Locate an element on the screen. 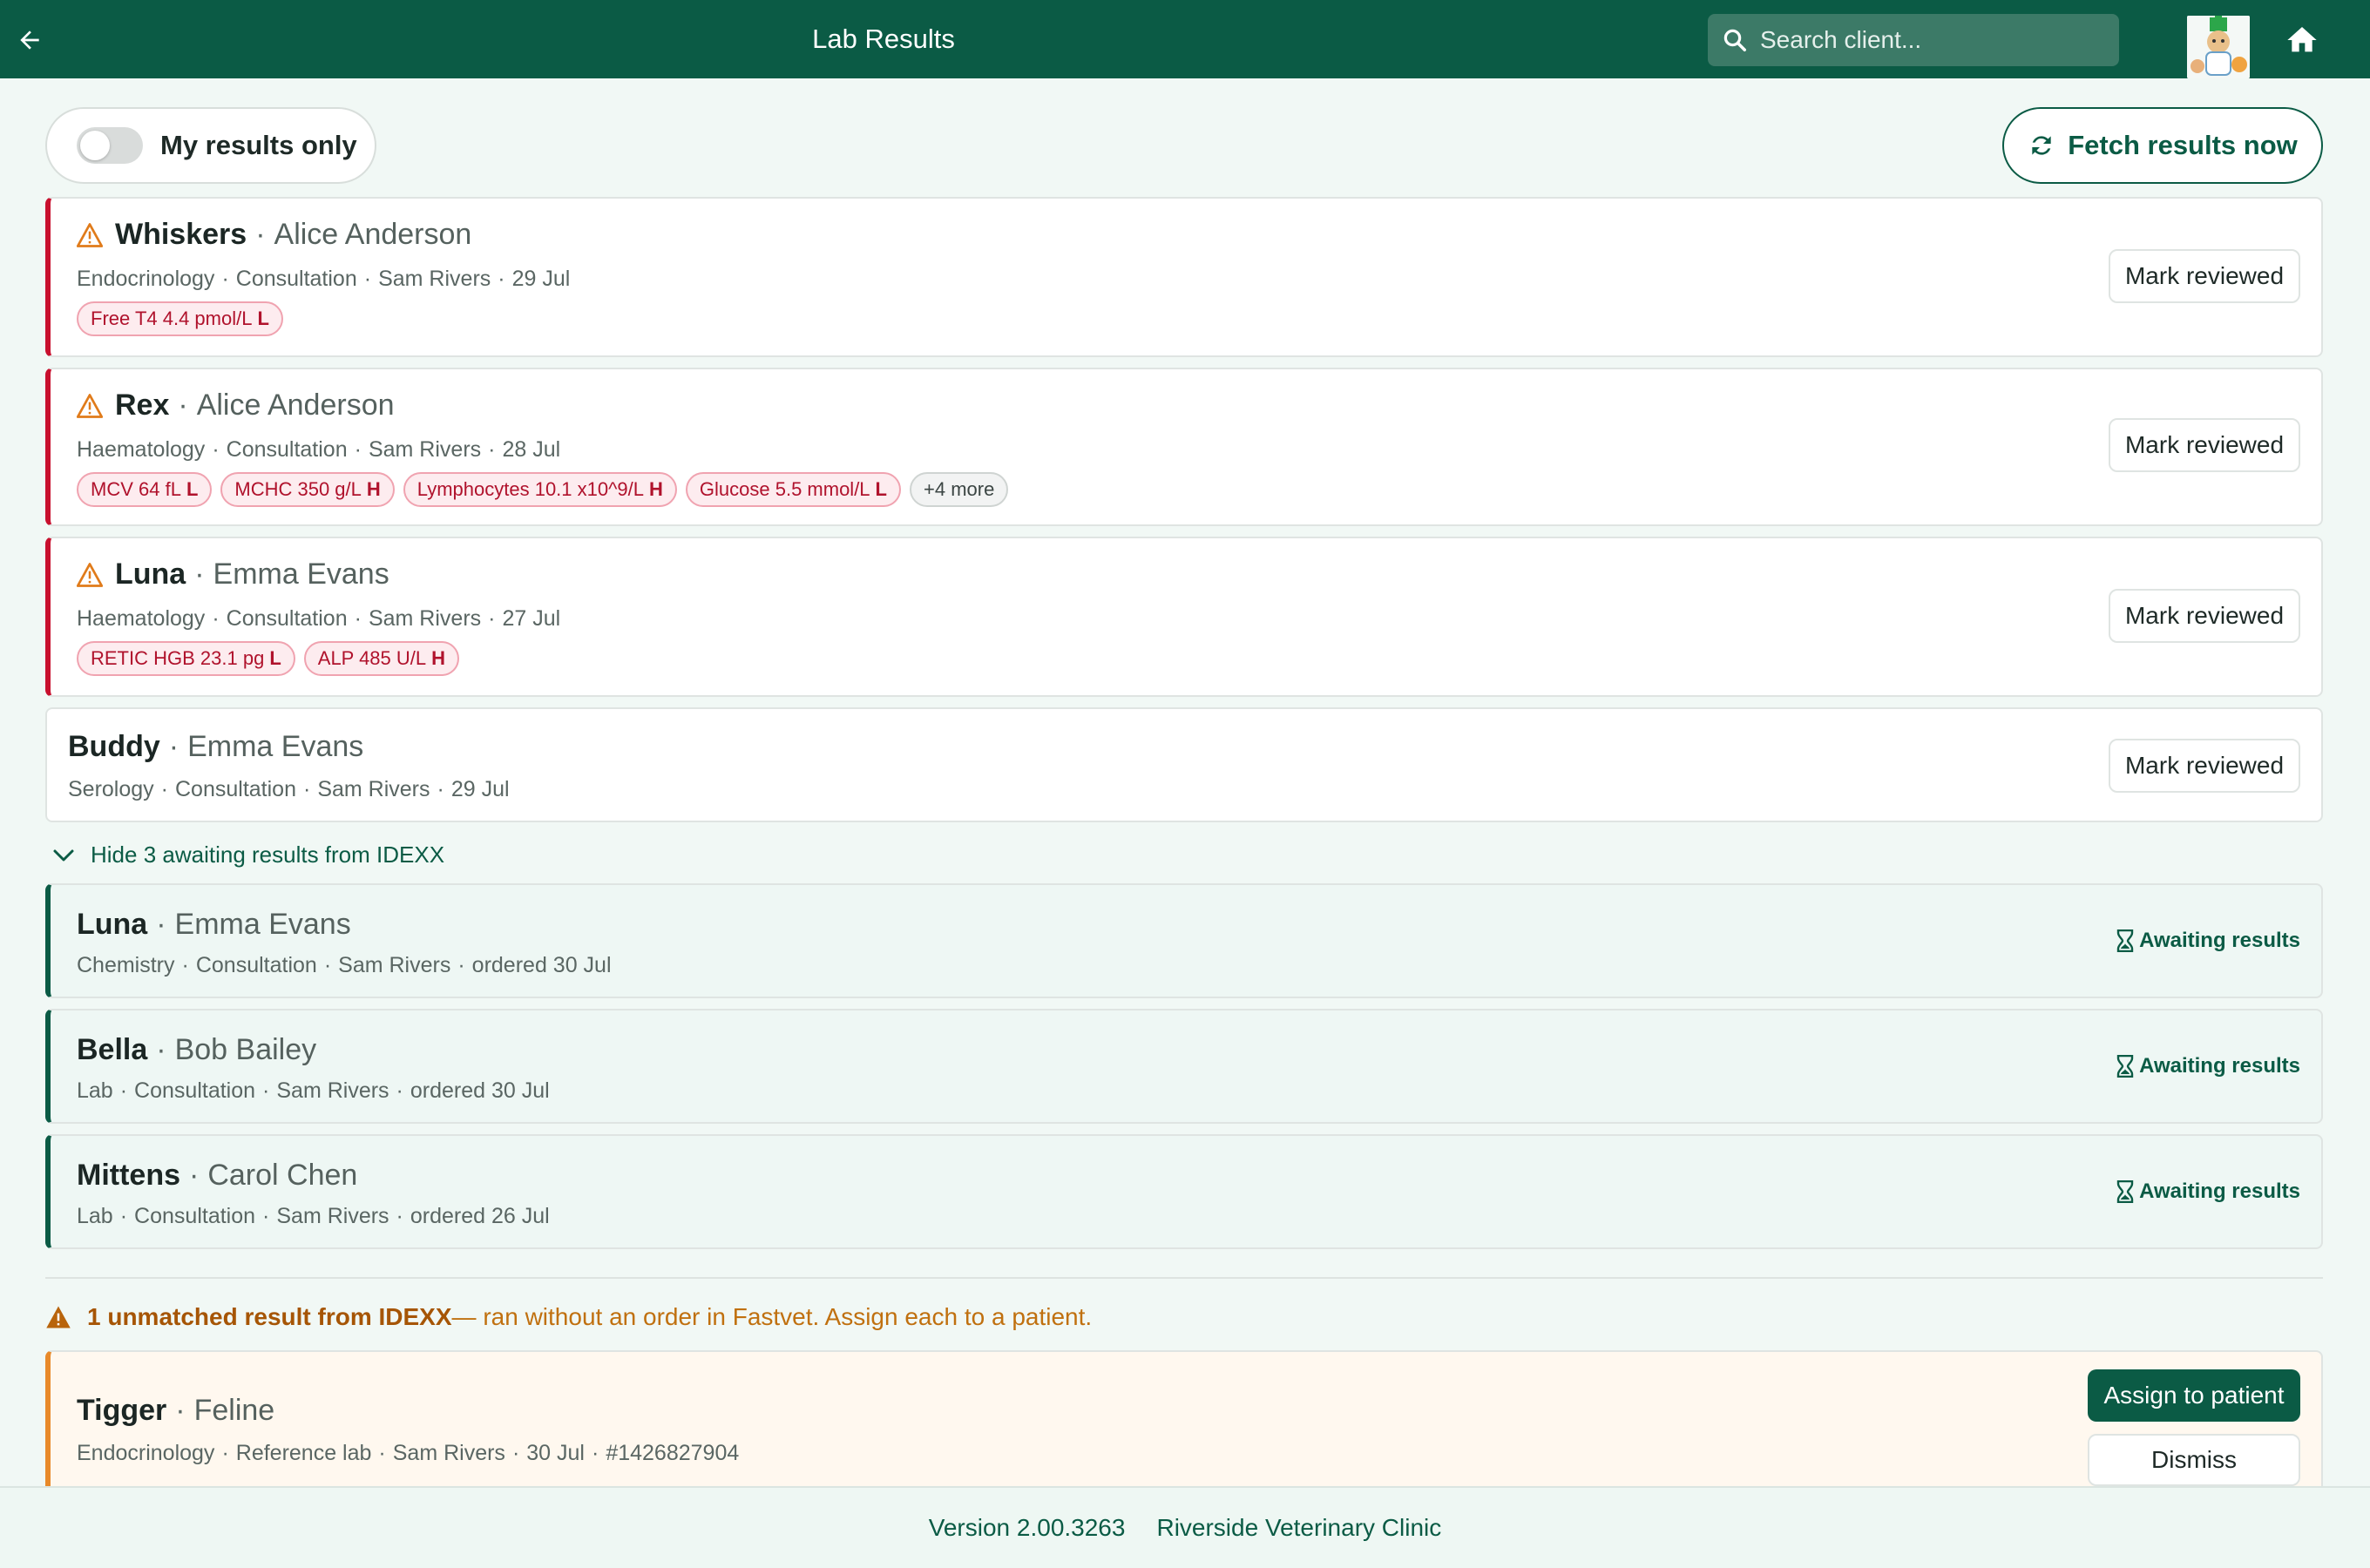 Image resolution: width=2370 pixels, height=1568 pixels. search-icon is located at coordinates (1734, 40).